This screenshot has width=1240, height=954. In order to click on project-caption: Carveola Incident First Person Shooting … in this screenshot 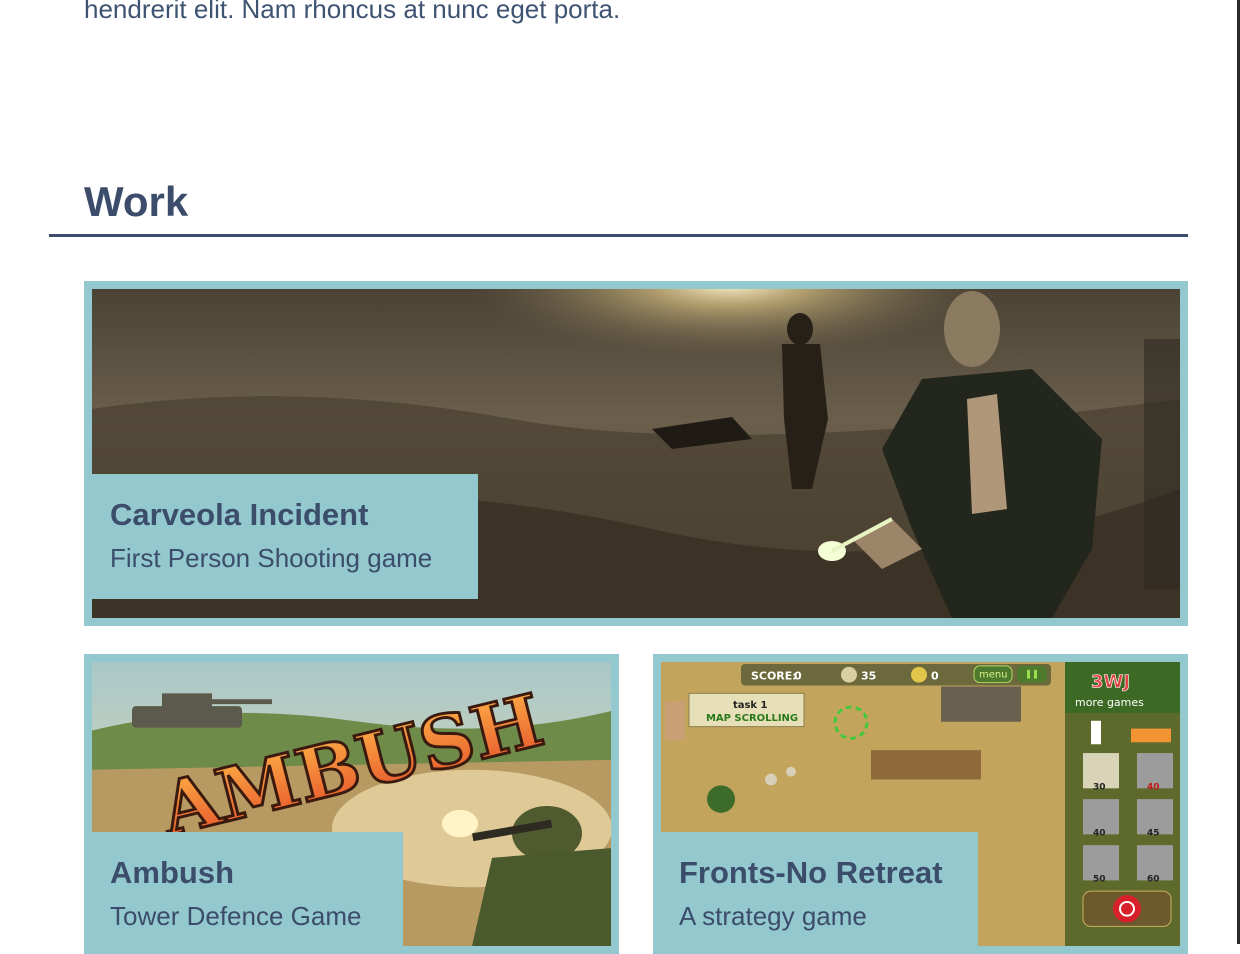, I will do `click(285, 536)`.